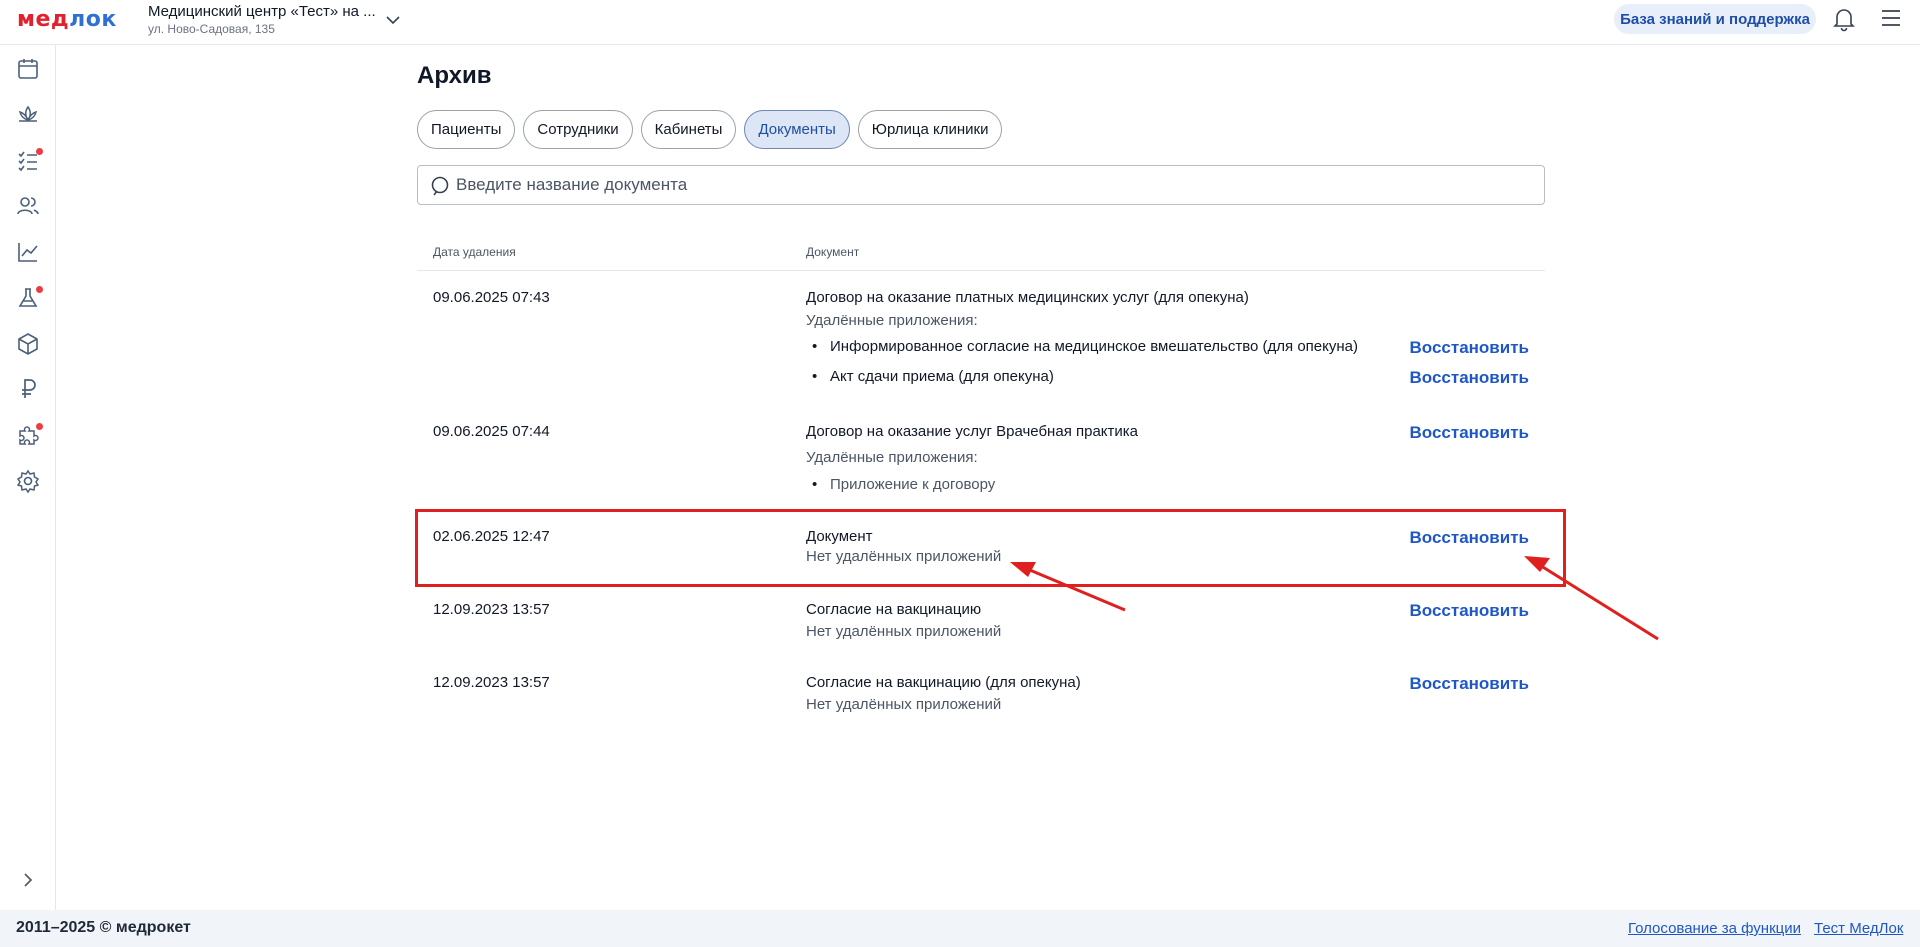 Image resolution: width=1920 pixels, height=947 pixels. What do you see at coordinates (797, 129) in the screenshot?
I see `tab-documents: Документы` at bounding box center [797, 129].